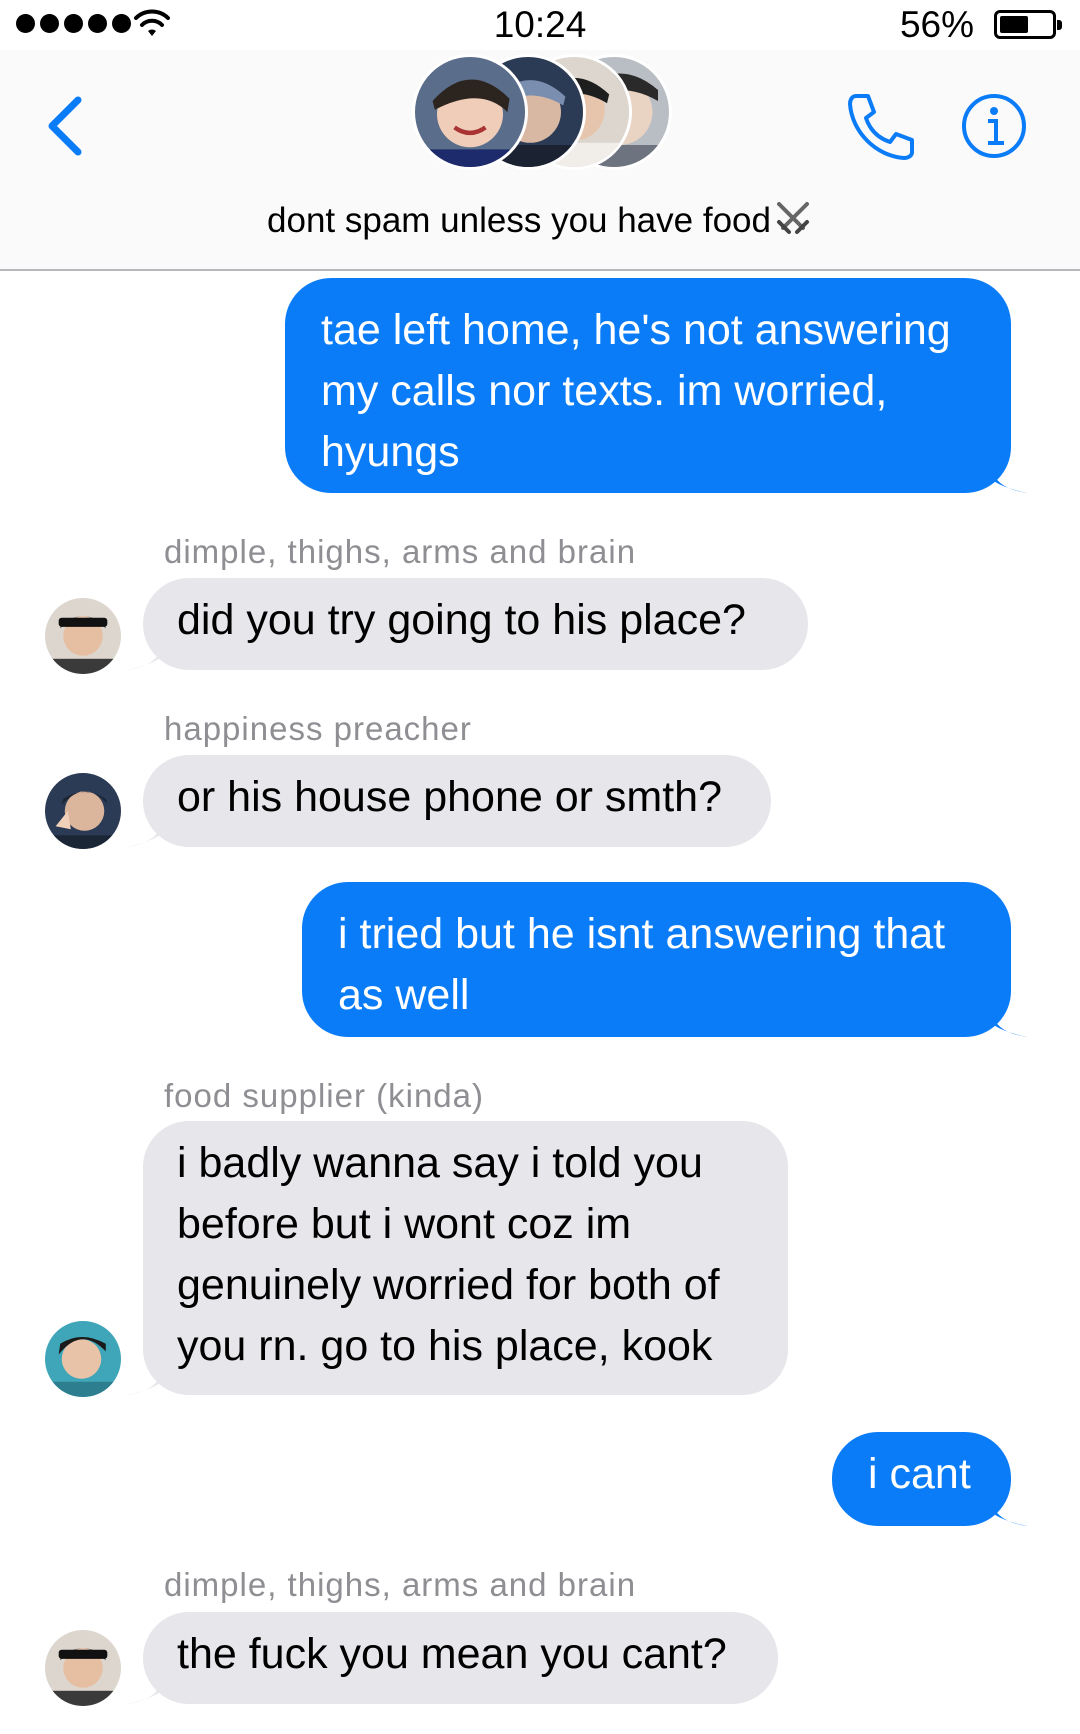  Describe the element at coordinates (324, 1095) in the screenshot. I see `sender-name: food supplier (kinda)` at that location.